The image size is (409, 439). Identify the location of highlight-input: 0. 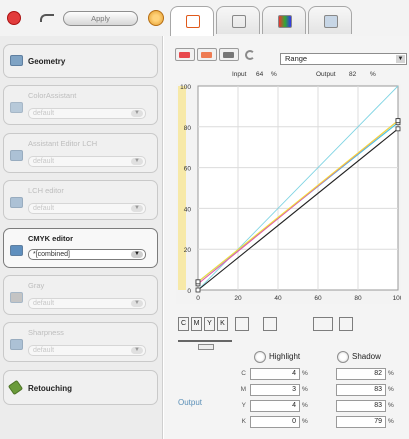
(275, 422).